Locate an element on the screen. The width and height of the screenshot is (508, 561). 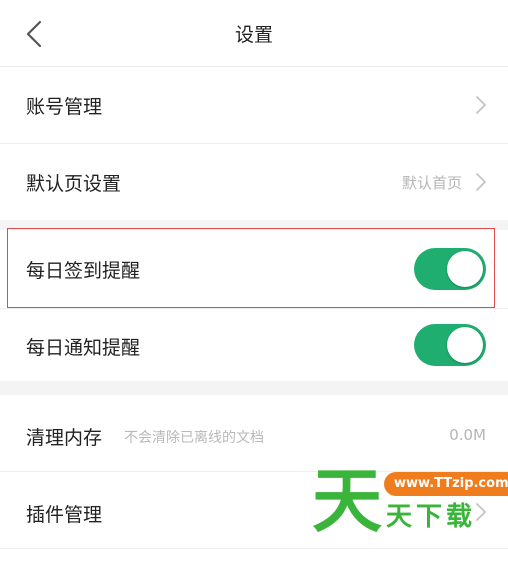
watermark-logo: 天 www.TTzip.com 天下载 is located at coordinates (410, 501).